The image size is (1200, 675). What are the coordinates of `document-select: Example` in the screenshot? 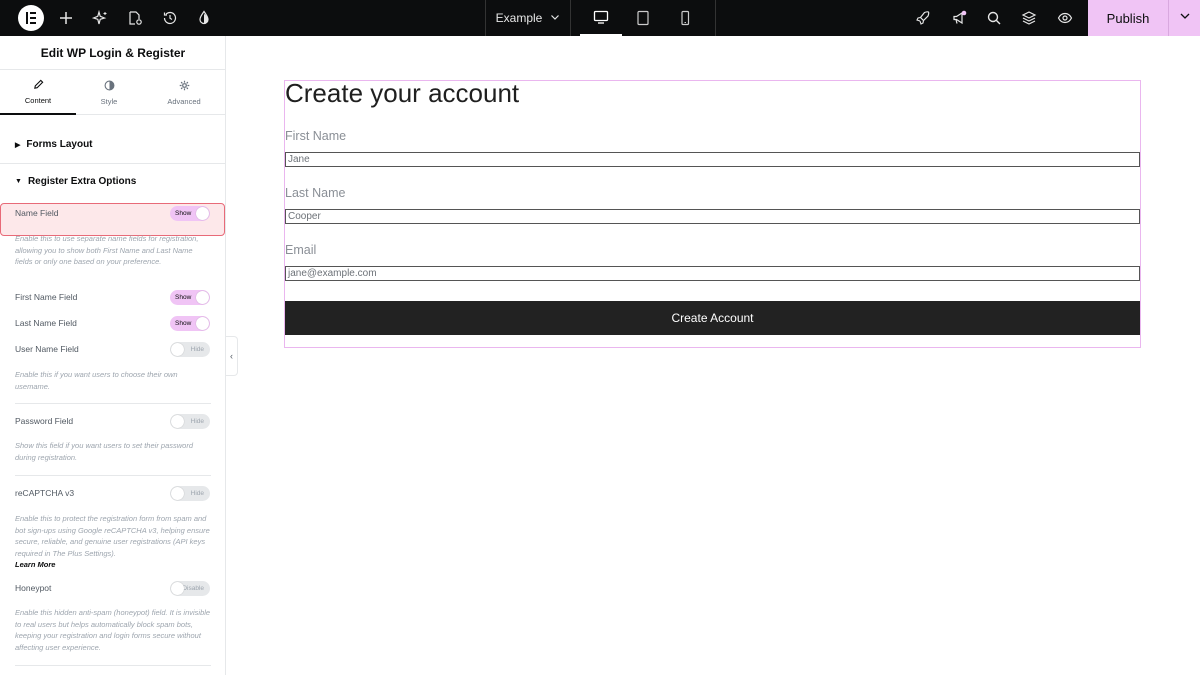 It's located at (528, 18).